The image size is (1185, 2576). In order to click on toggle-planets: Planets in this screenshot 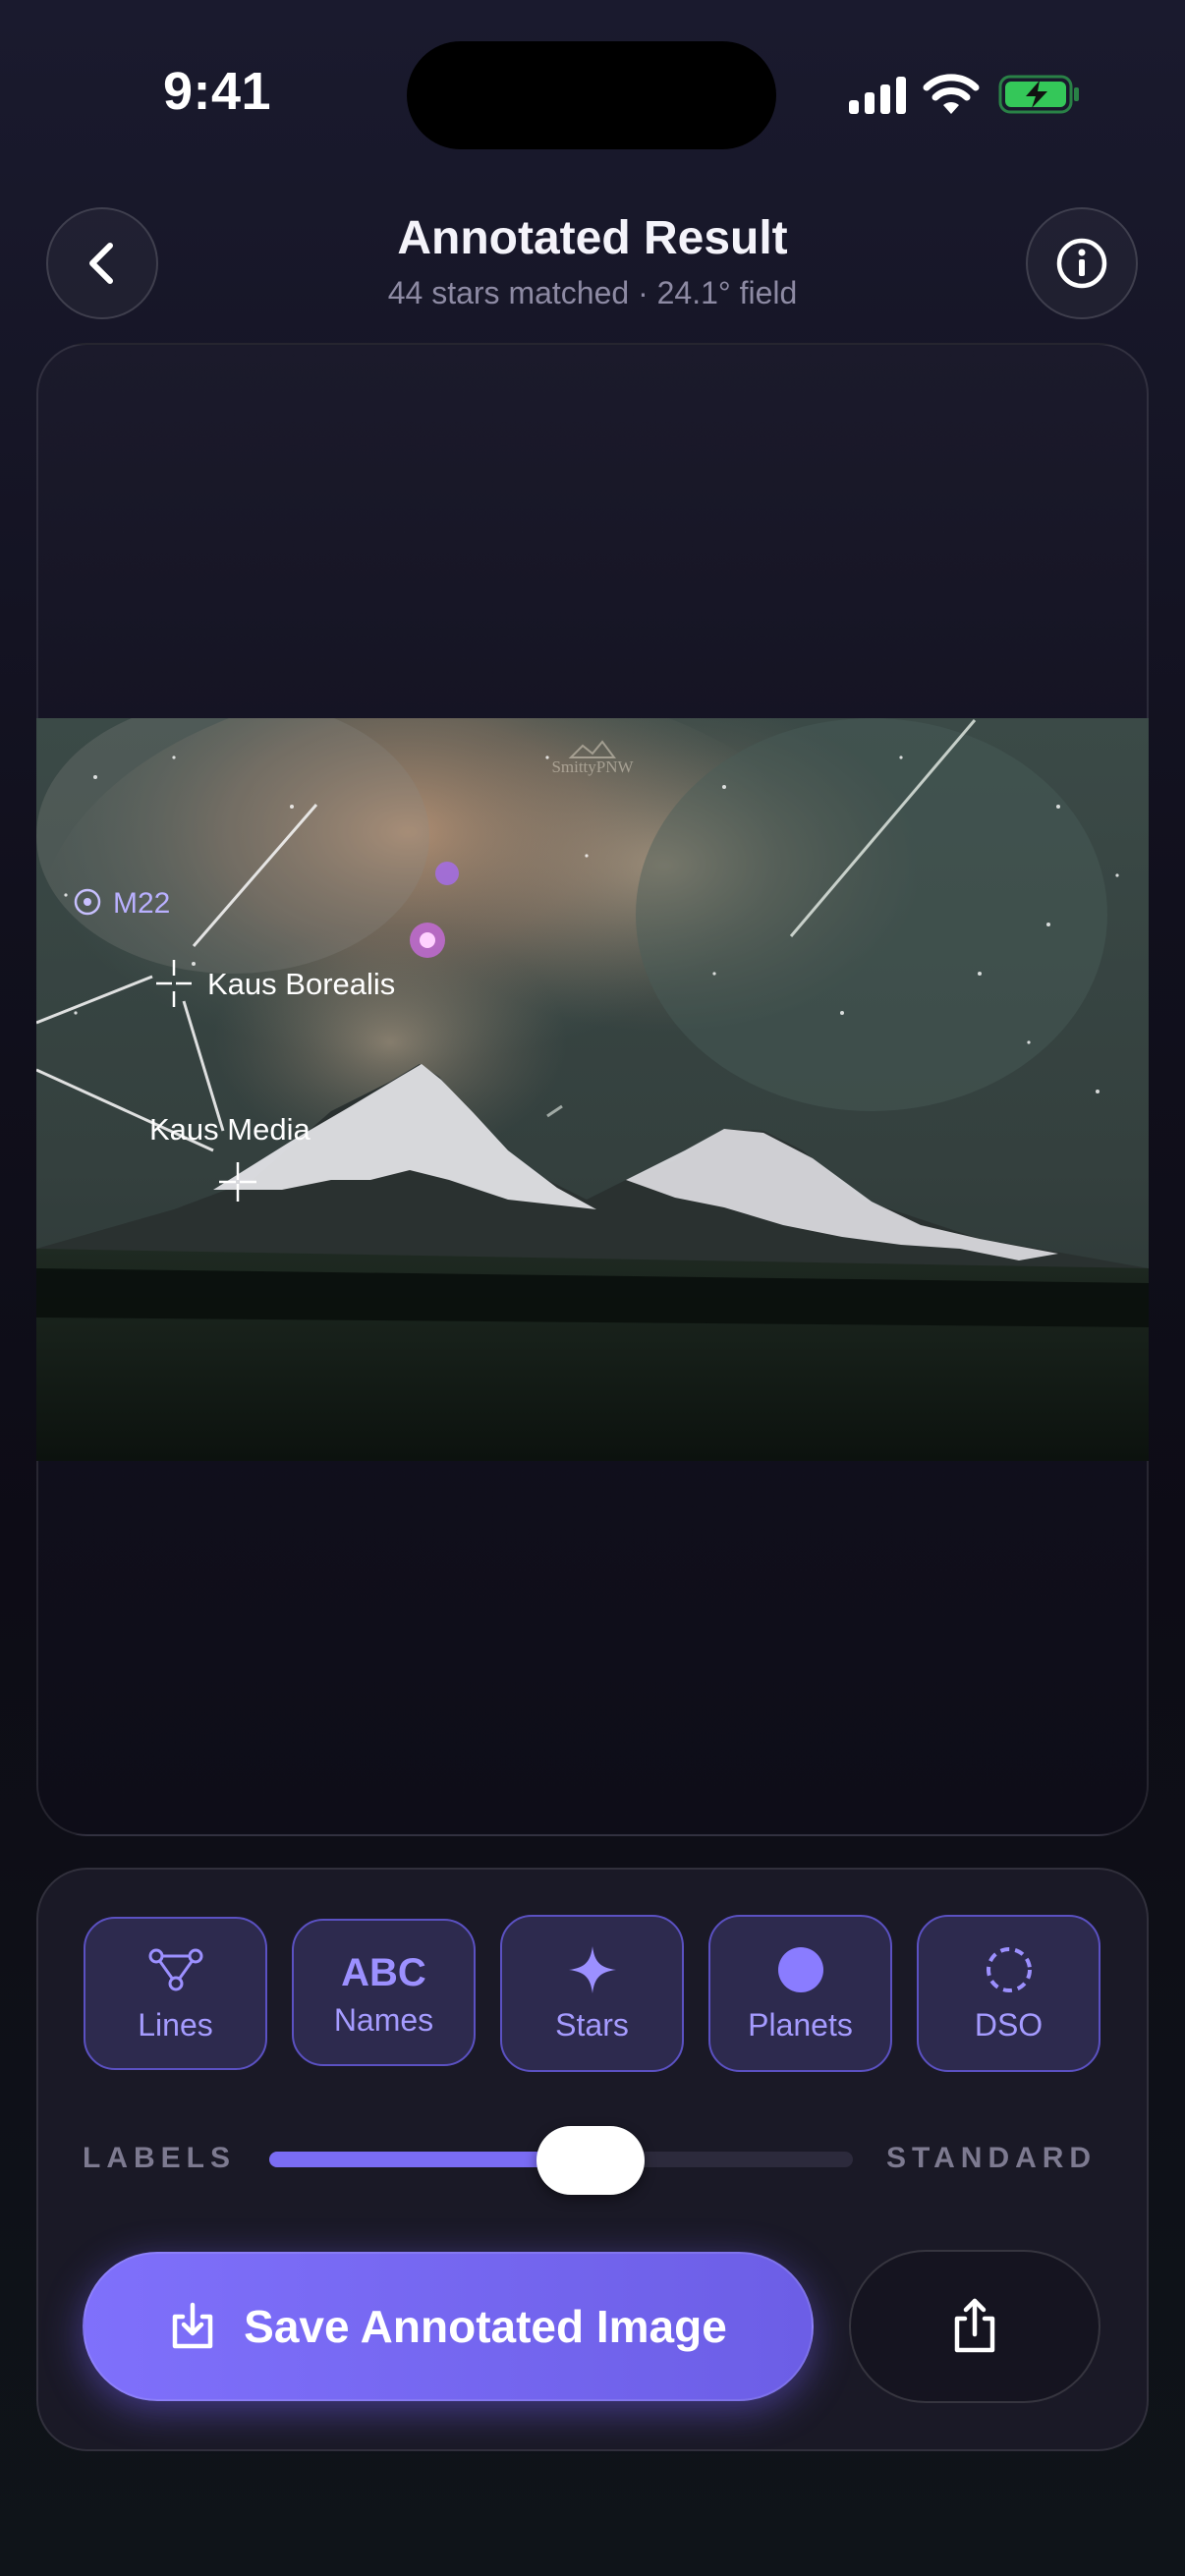, I will do `click(800, 1993)`.